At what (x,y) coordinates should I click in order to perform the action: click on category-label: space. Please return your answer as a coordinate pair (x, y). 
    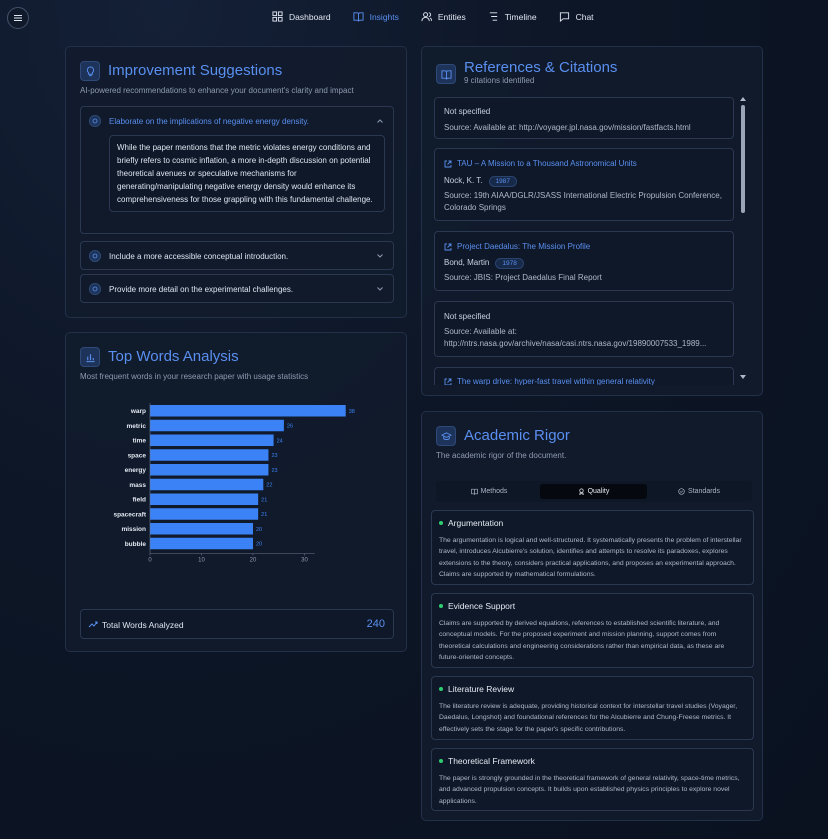
    Looking at the image, I should click on (137, 455).